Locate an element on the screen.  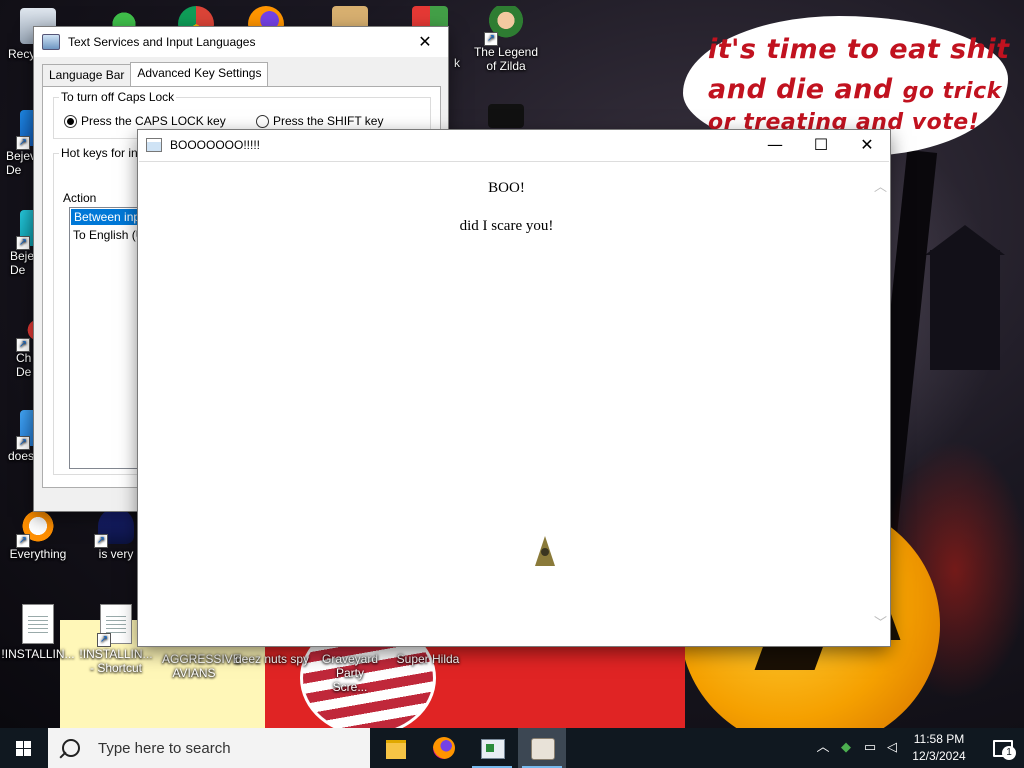
desktop-icon-label: Super Hilda is located at coordinates (428, 659).